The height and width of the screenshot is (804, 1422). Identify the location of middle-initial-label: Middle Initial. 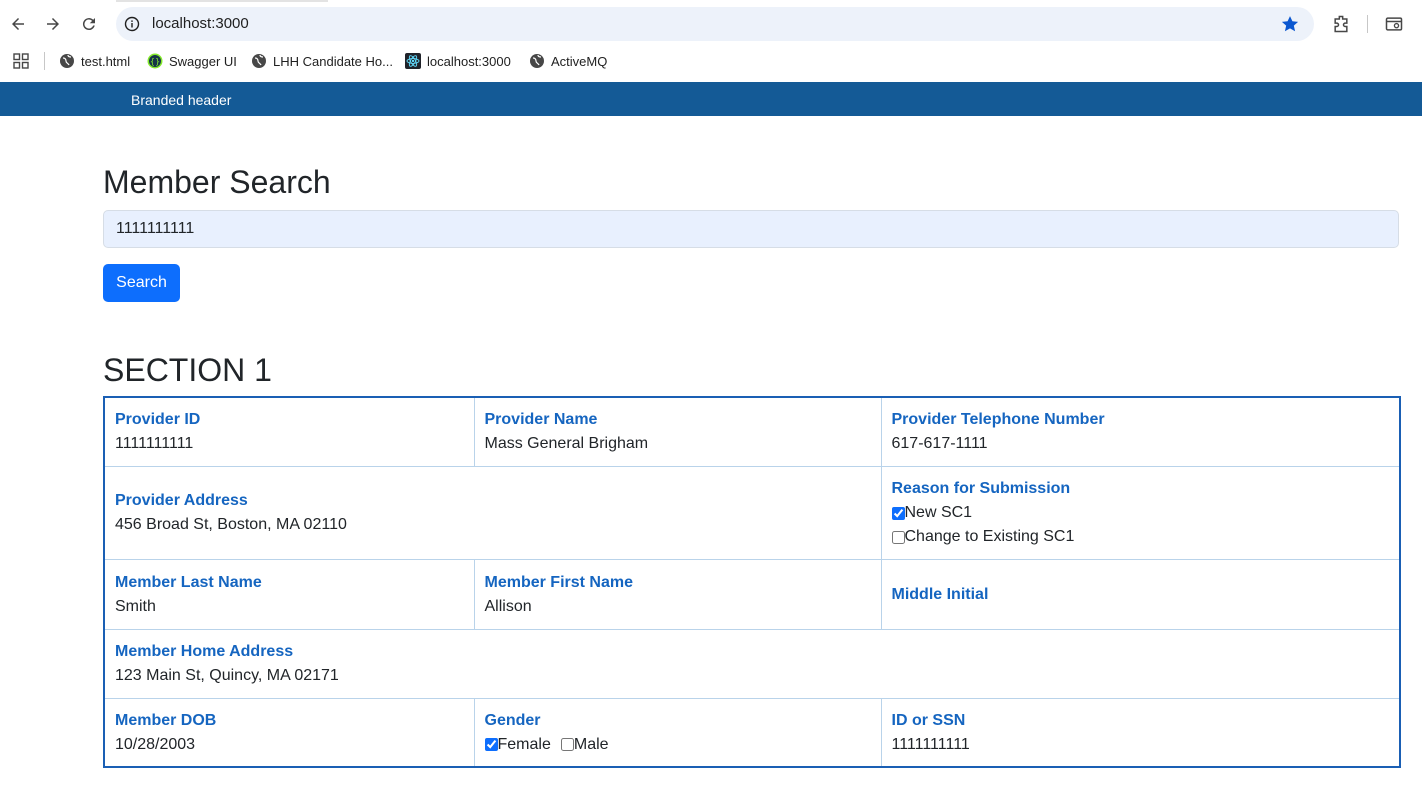
(940, 594).